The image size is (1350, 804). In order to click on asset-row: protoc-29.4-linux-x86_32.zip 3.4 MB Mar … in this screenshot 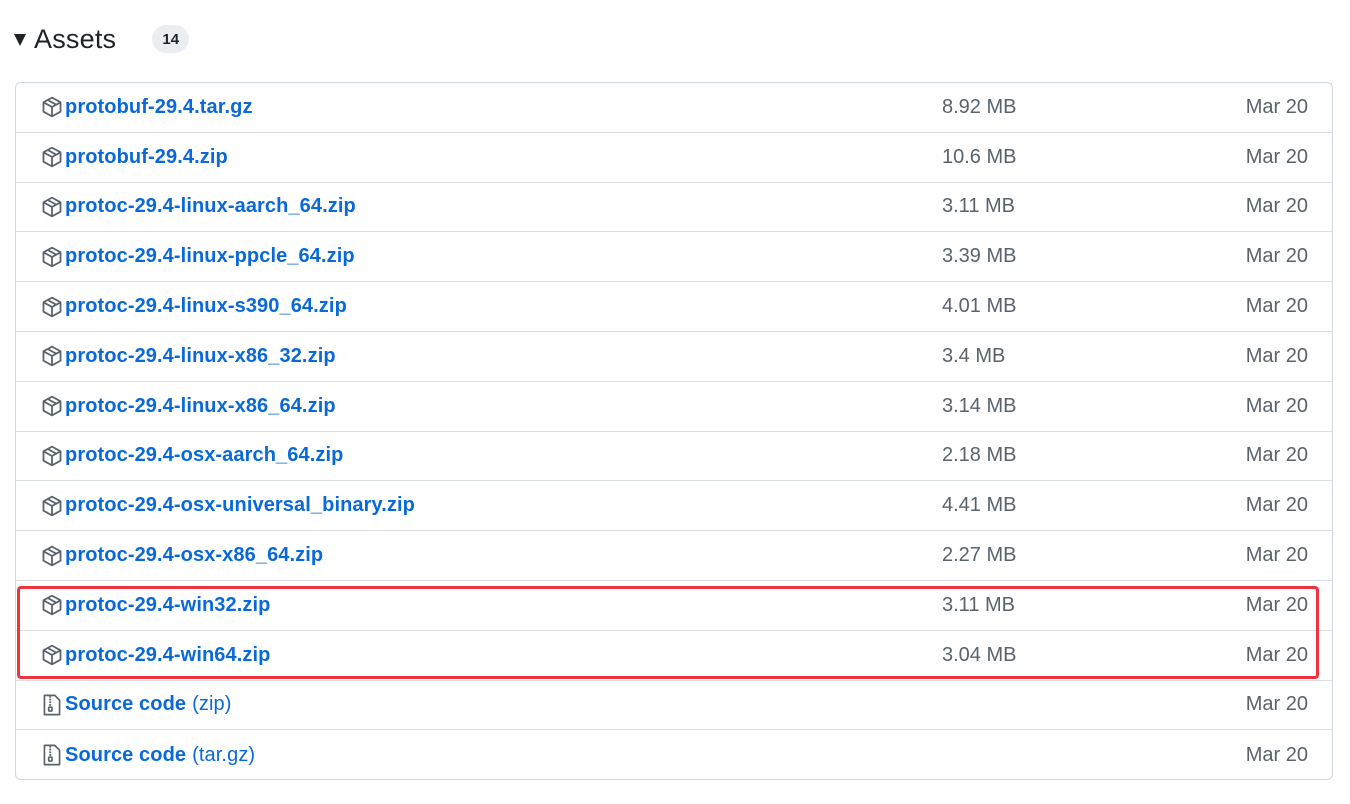, I will do `click(674, 357)`.